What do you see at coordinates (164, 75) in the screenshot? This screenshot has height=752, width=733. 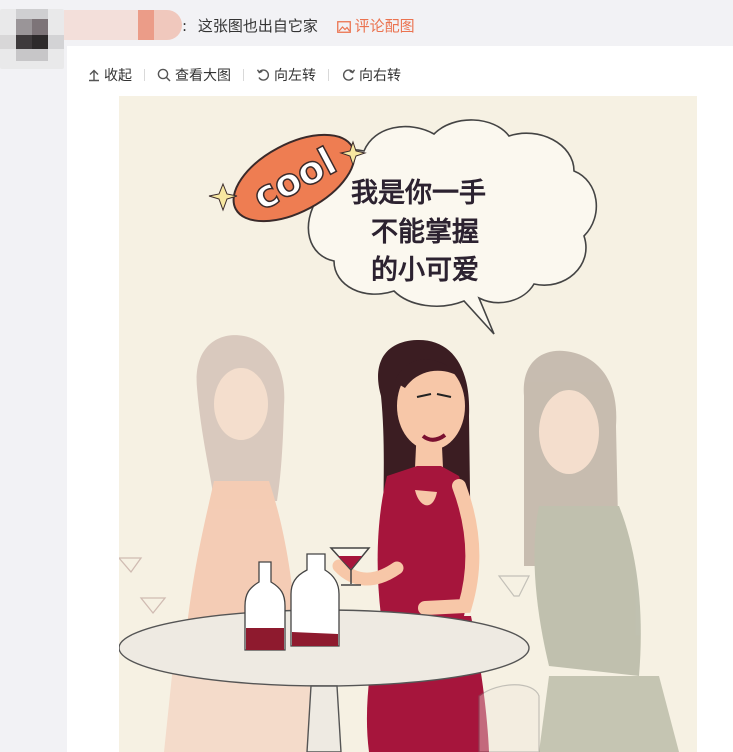 I see `magnifier-icon` at bounding box center [164, 75].